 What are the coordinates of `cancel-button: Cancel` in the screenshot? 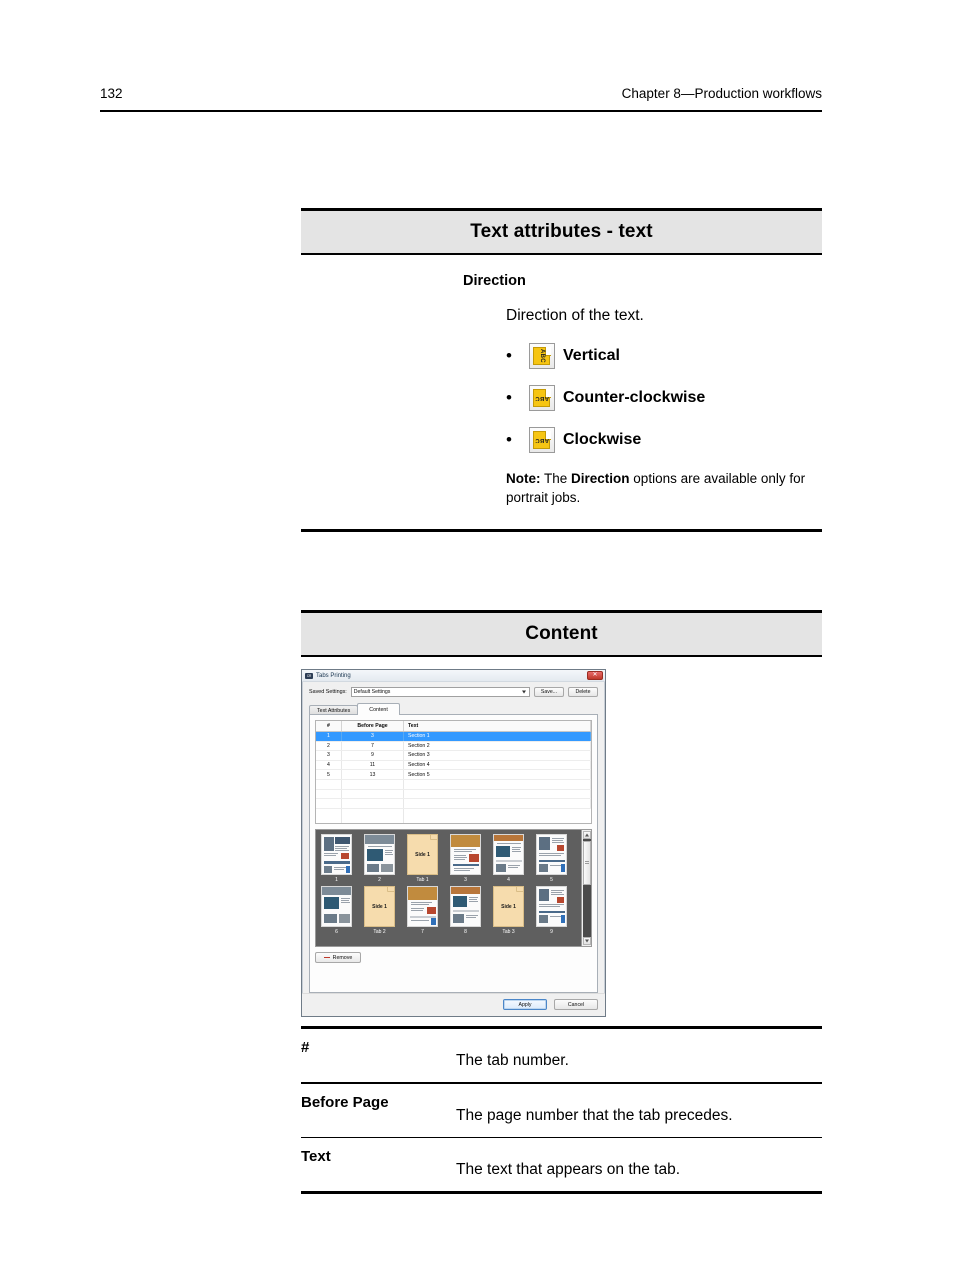 It's located at (576, 1004).